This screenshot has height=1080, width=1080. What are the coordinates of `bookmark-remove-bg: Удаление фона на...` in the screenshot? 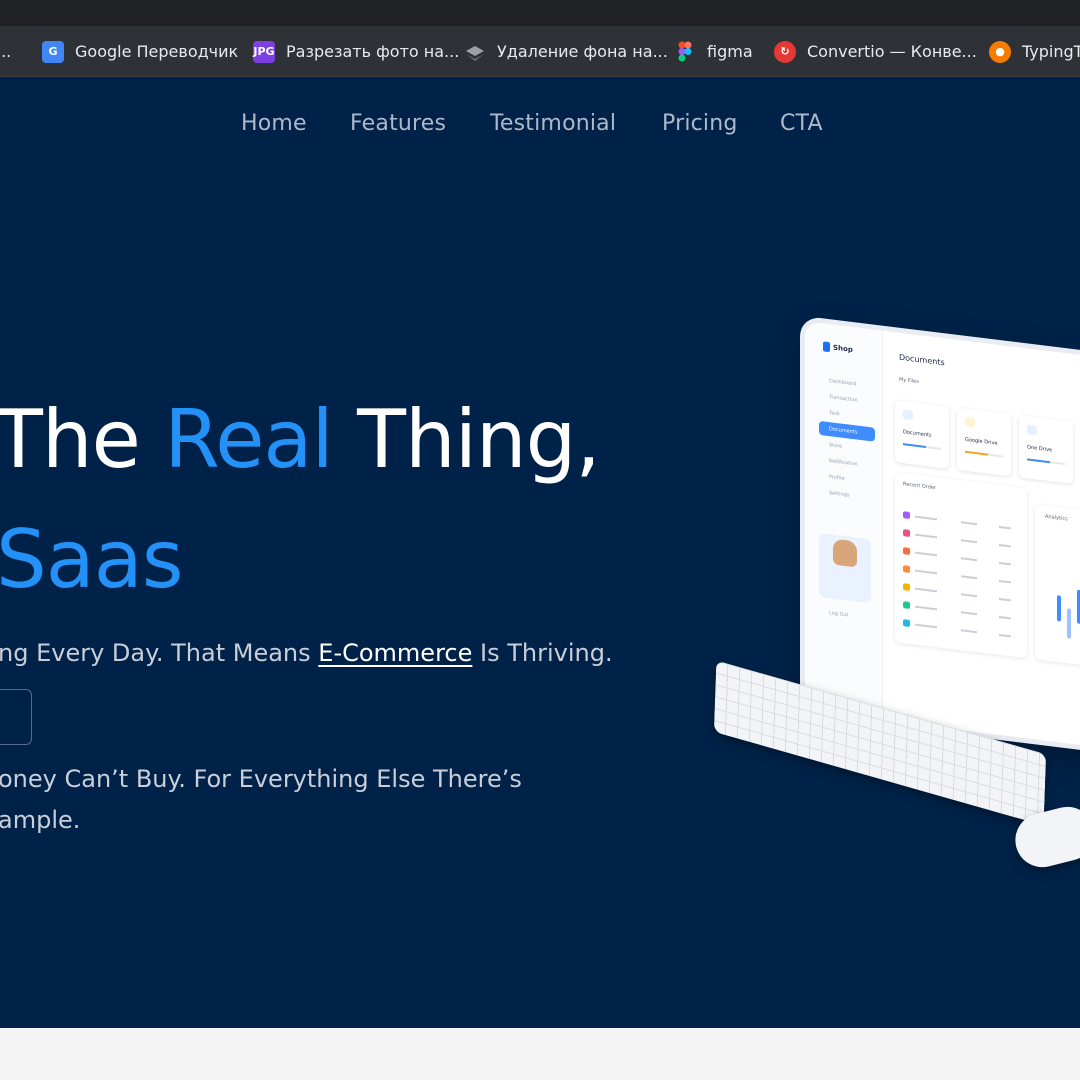 It's located at (566, 51).